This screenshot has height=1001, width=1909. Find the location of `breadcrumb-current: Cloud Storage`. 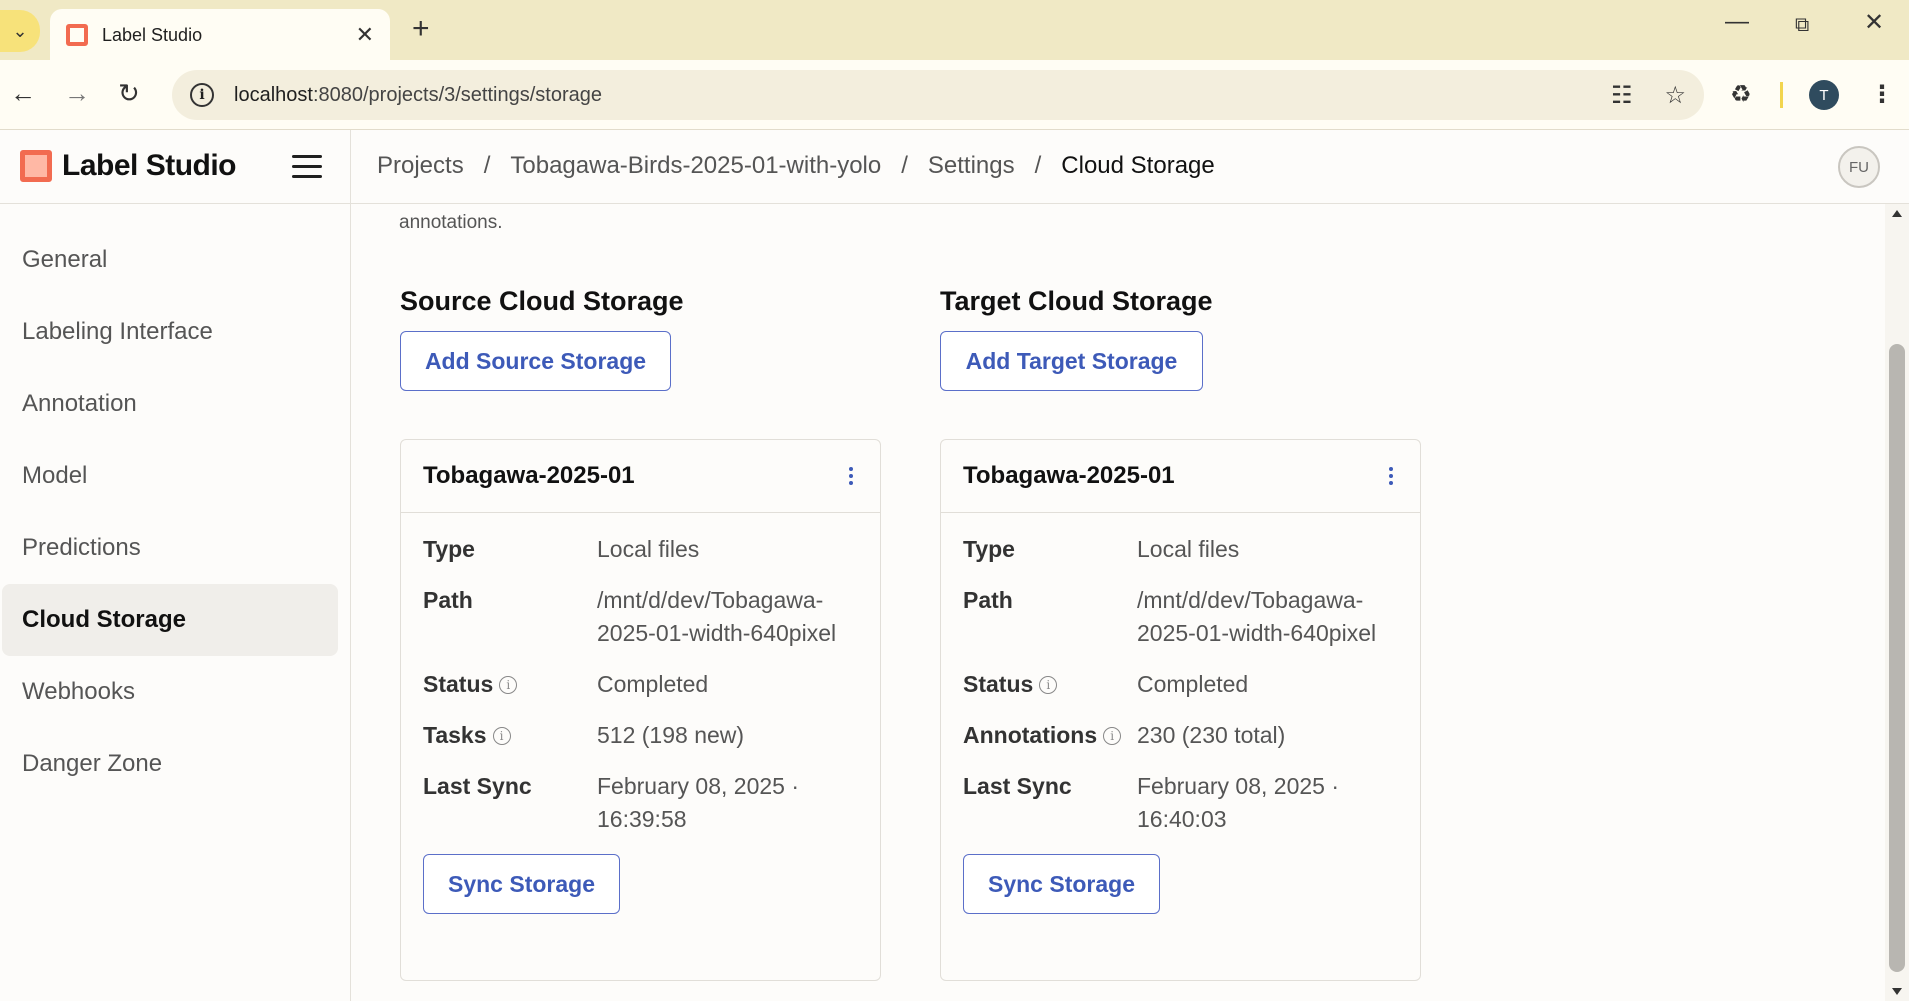

breadcrumb-current: Cloud Storage is located at coordinates (1138, 165).